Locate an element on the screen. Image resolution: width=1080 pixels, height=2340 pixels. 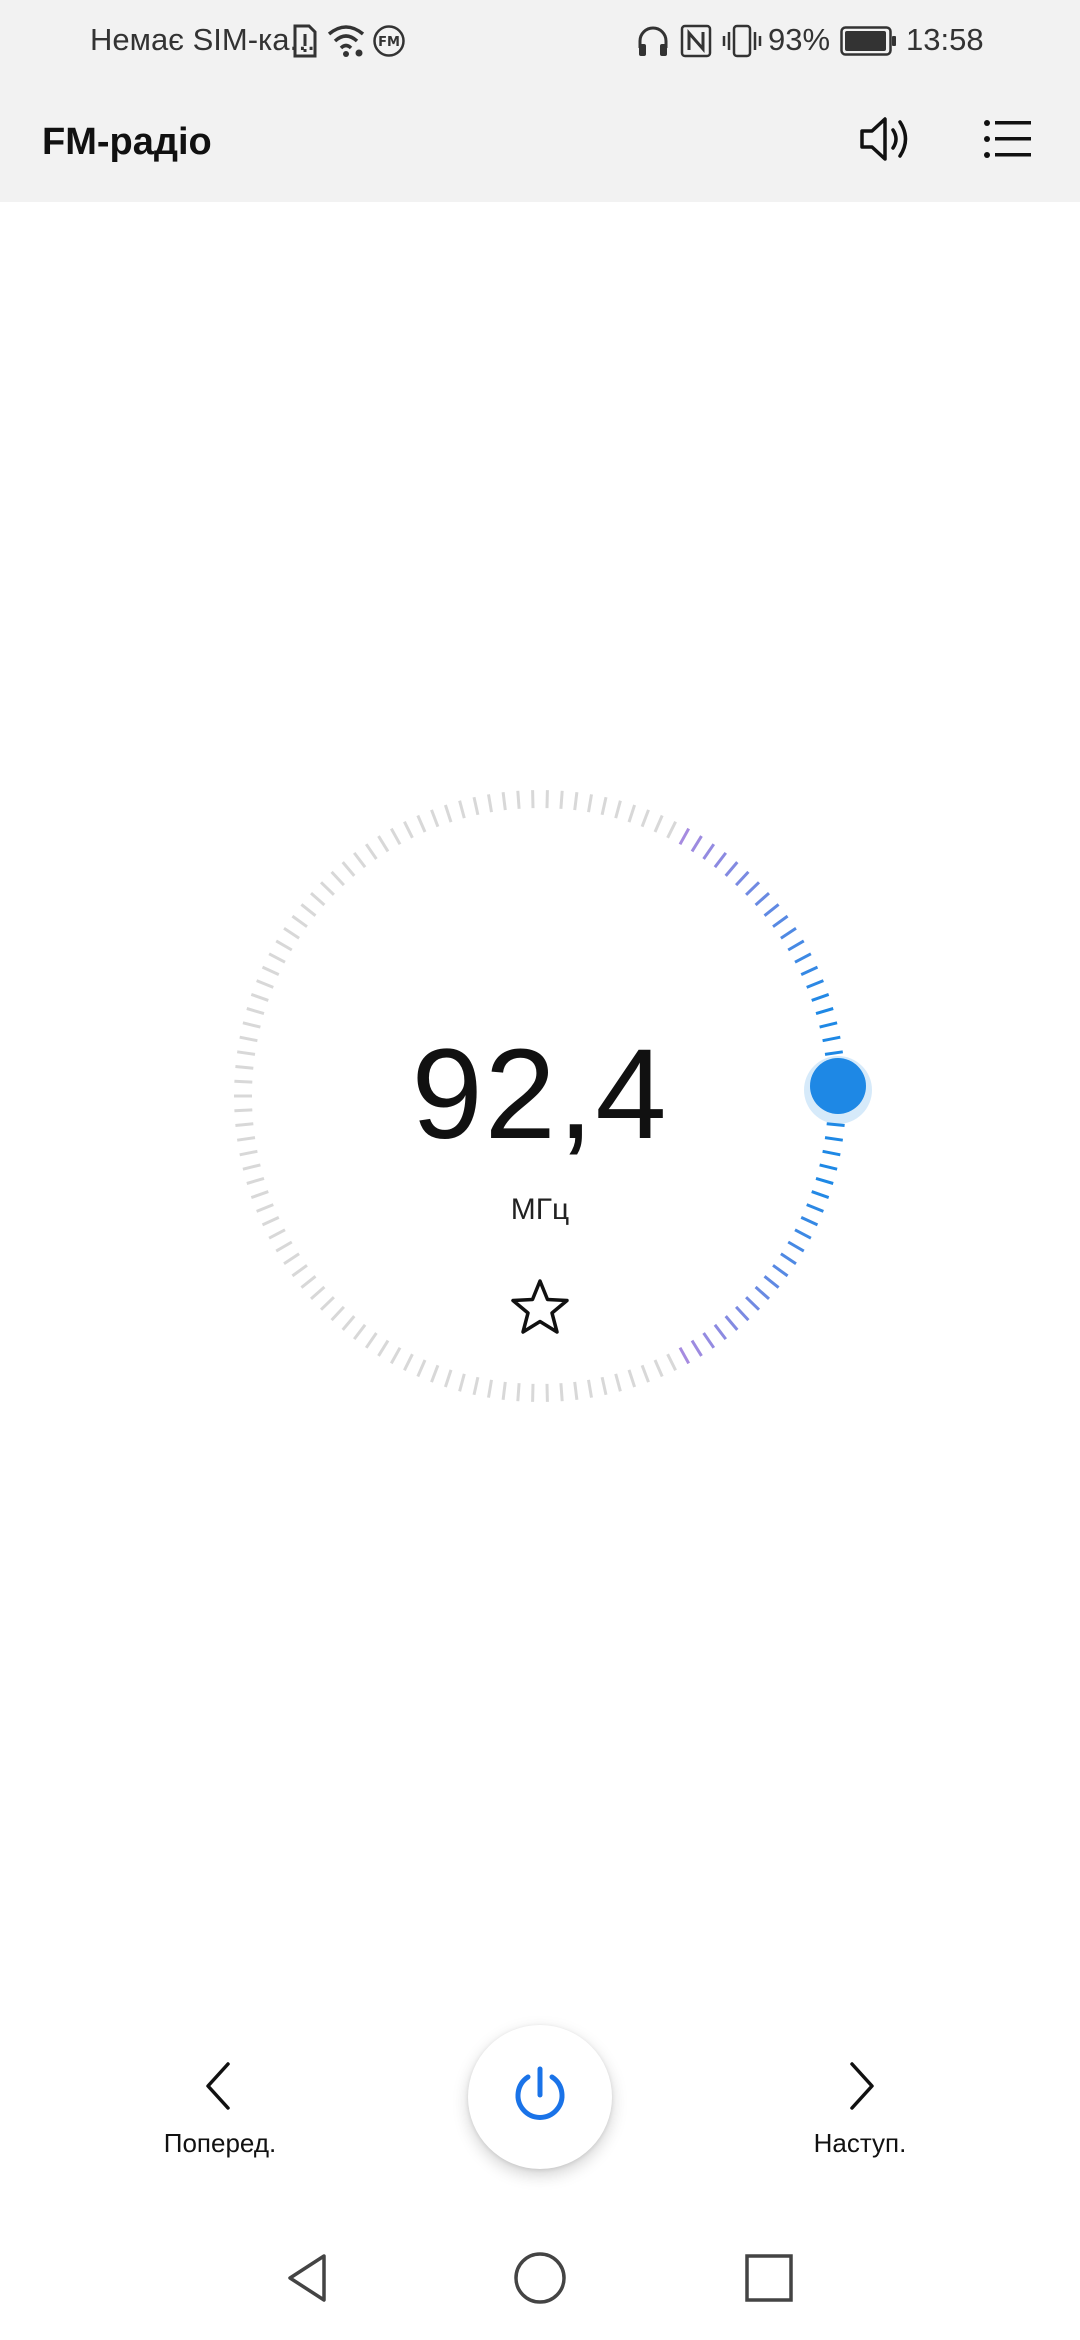
fm-icon: FM is located at coordinates (389, 41).